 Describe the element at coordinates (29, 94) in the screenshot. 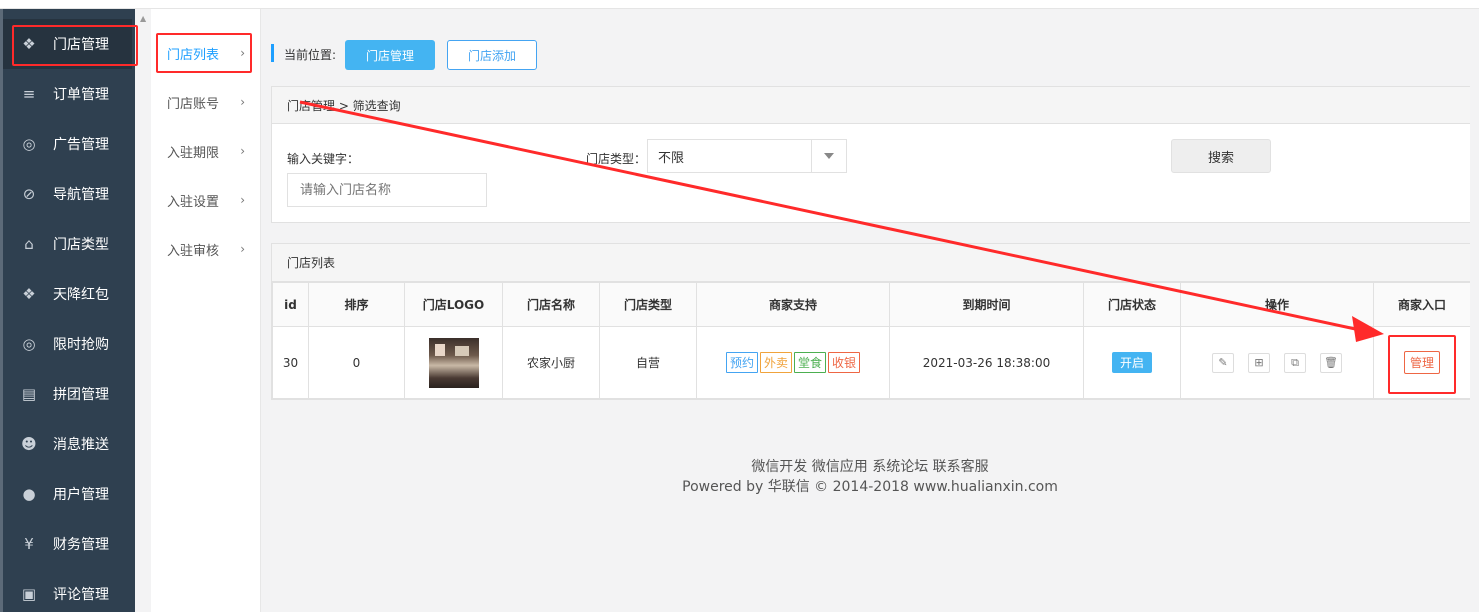

I see `list-icon: ≡` at that location.